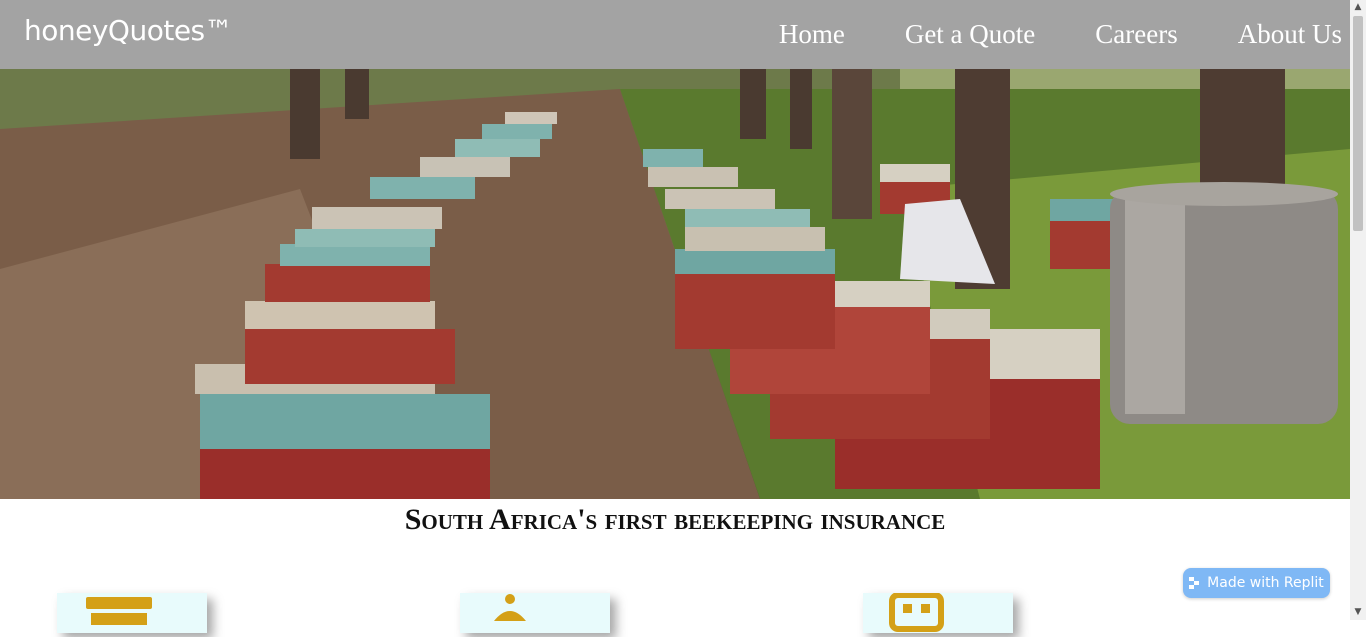  Describe the element at coordinates (1265, 583) in the screenshot. I see `badge-label: Made with Replit` at that location.